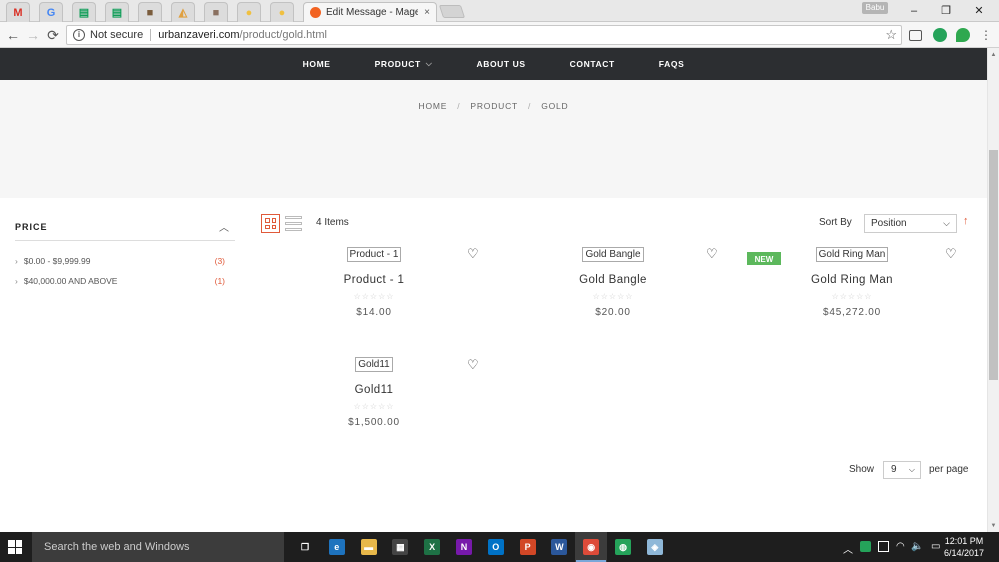 This screenshot has height=562, width=999. I want to click on nav-home: HOME, so click(317, 64).